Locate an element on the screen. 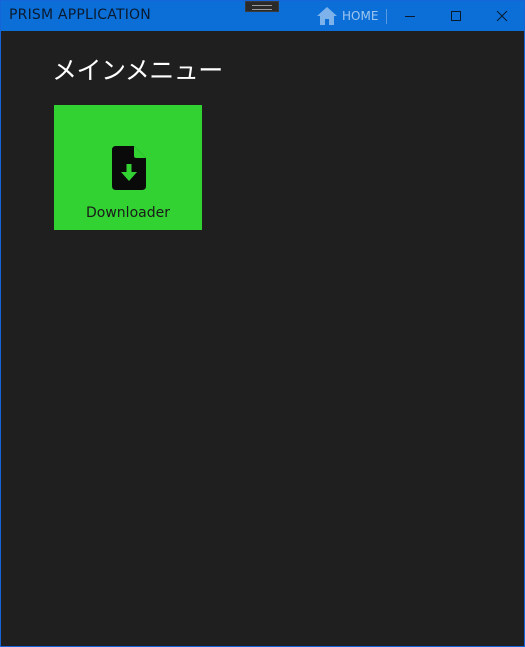 Image resolution: width=525 pixels, height=647 pixels. title-bar: PRISM APPLICATION HOME is located at coordinates (262, 16).